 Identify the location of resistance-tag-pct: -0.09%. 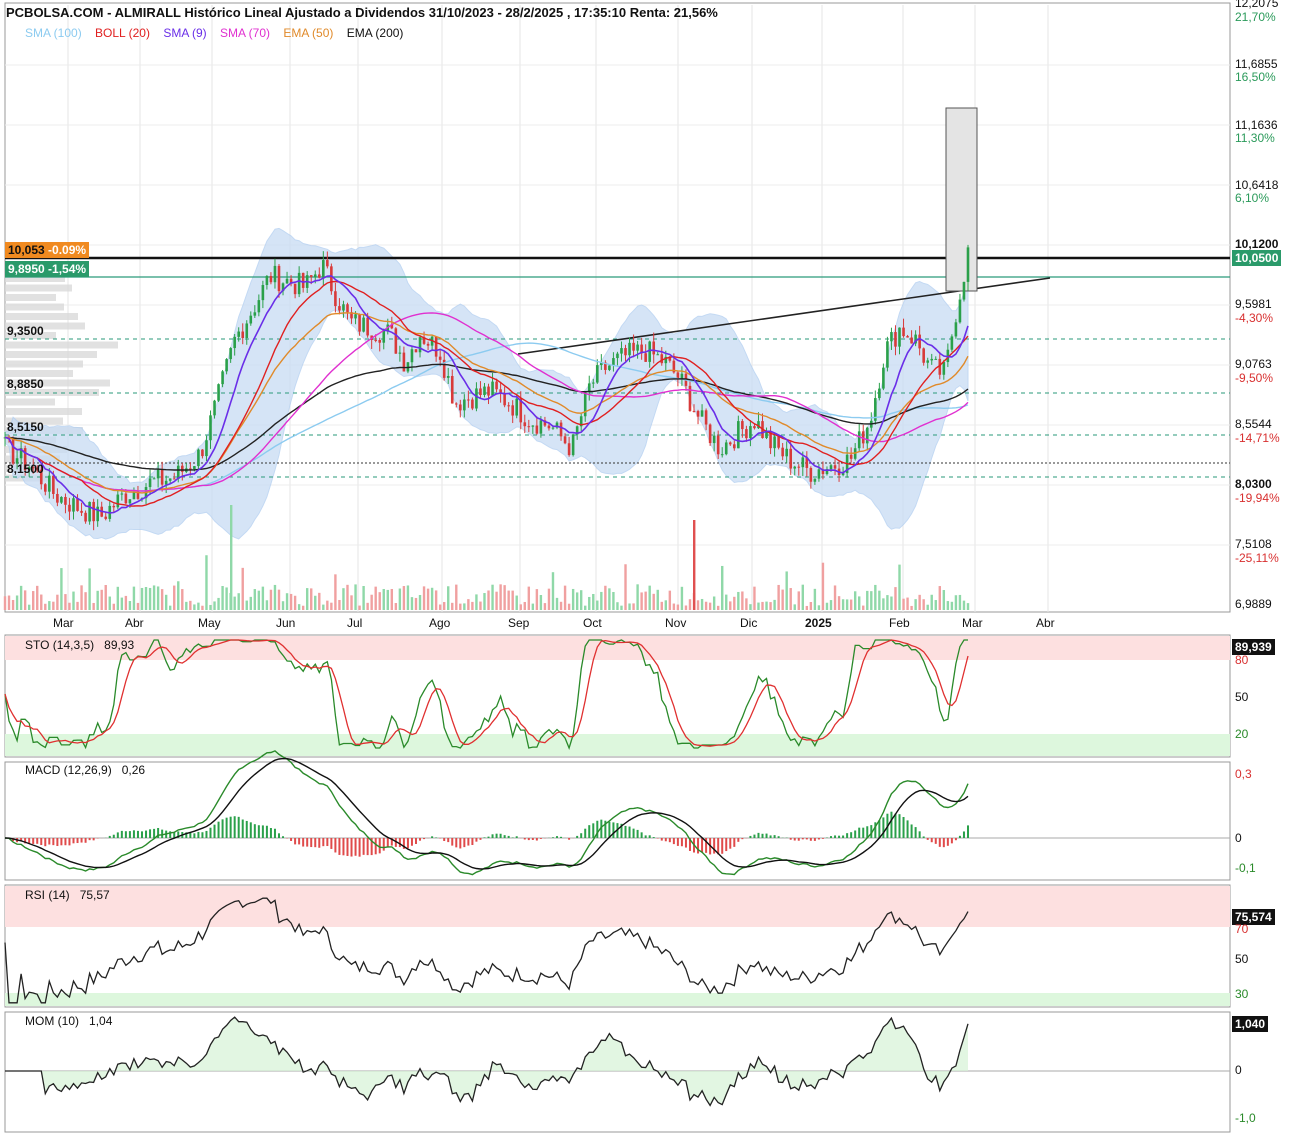
(67, 250).